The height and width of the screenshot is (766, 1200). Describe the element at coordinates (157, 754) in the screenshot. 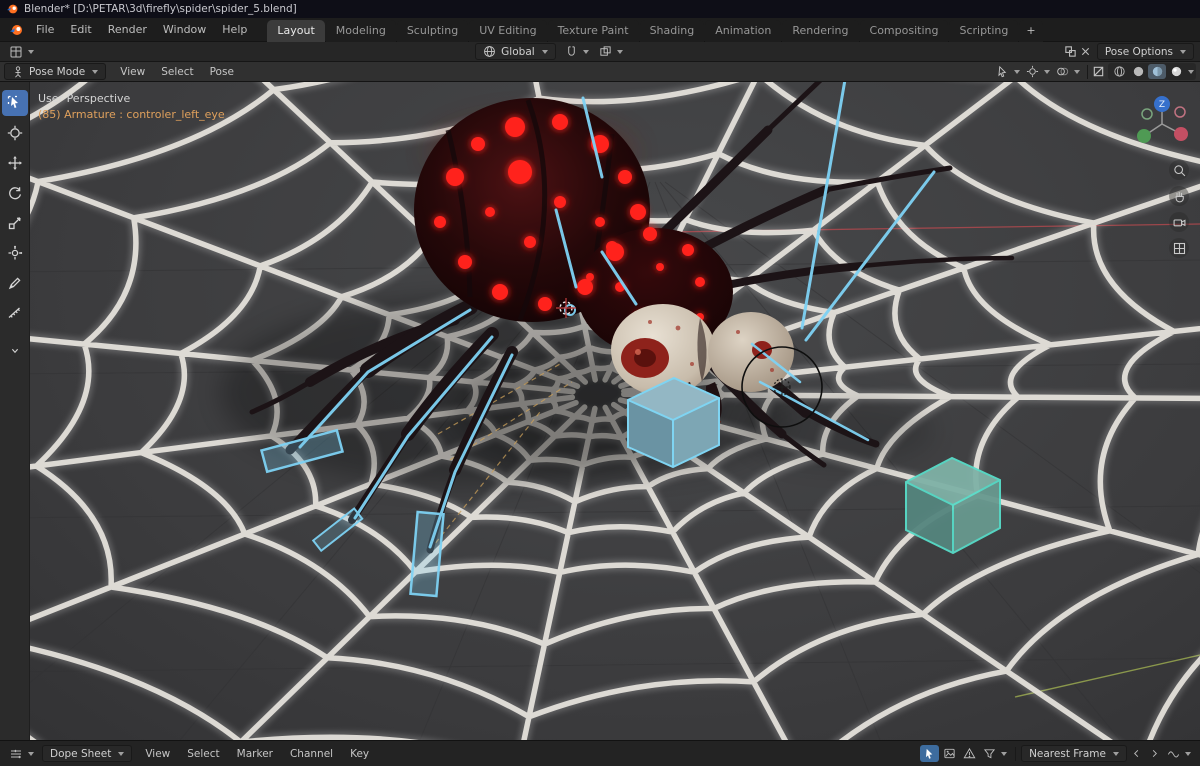

I see `menu-ds-view: View` at that location.